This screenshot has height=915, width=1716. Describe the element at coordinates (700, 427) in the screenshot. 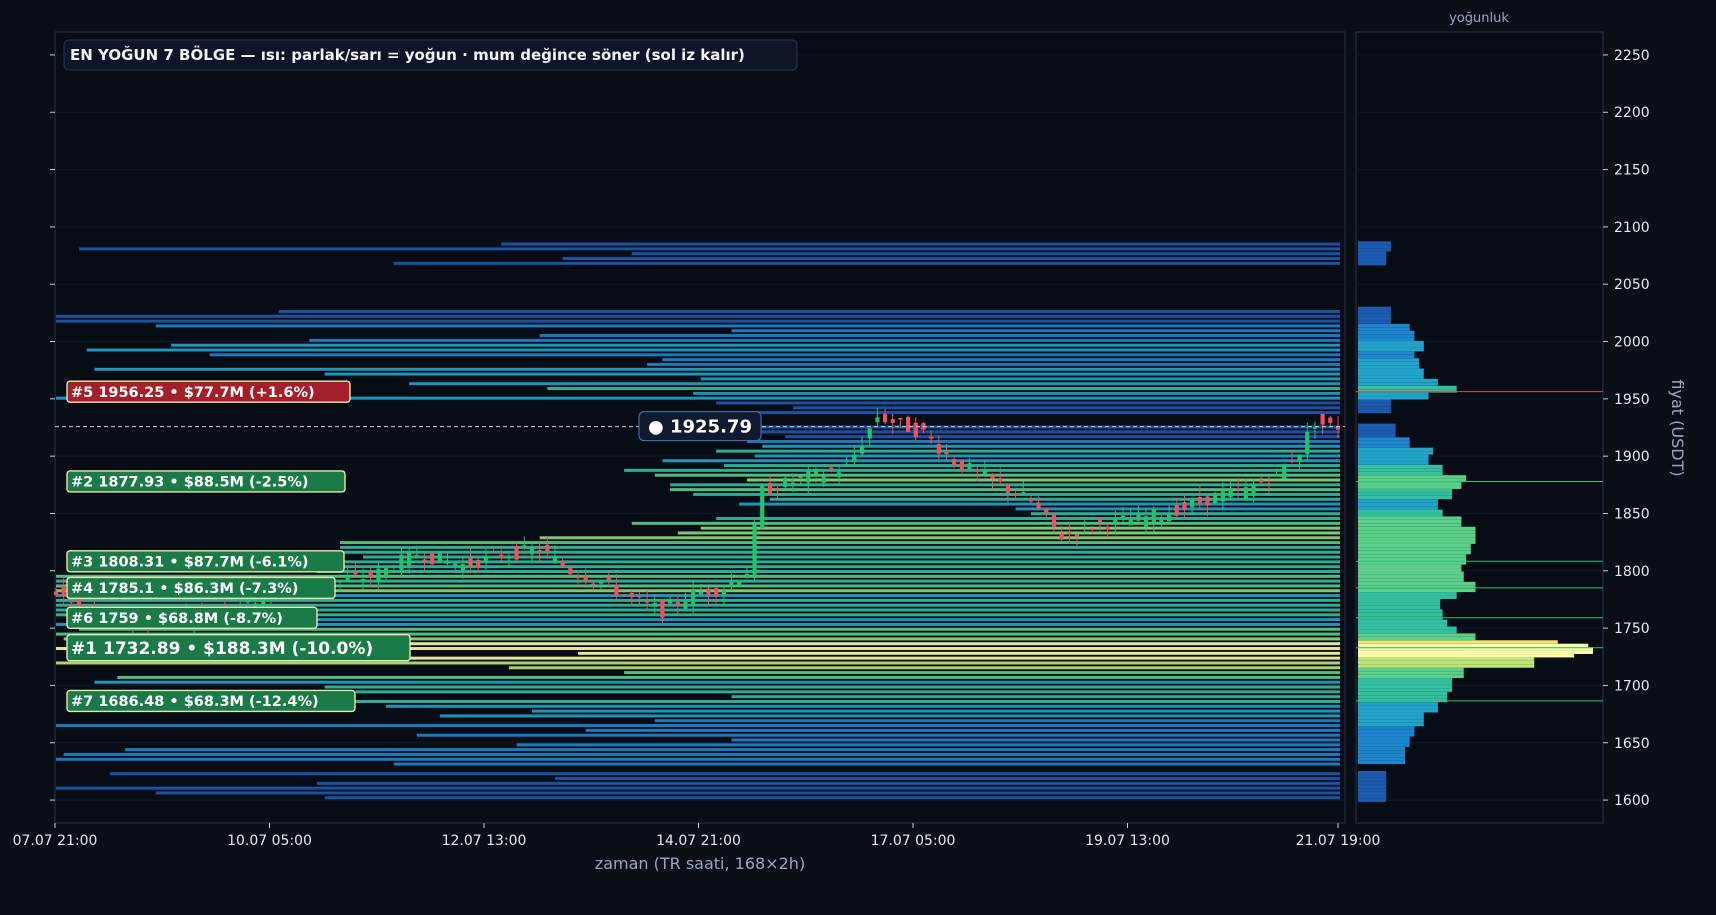

I see `current-price-label: ● 1925.79` at that location.